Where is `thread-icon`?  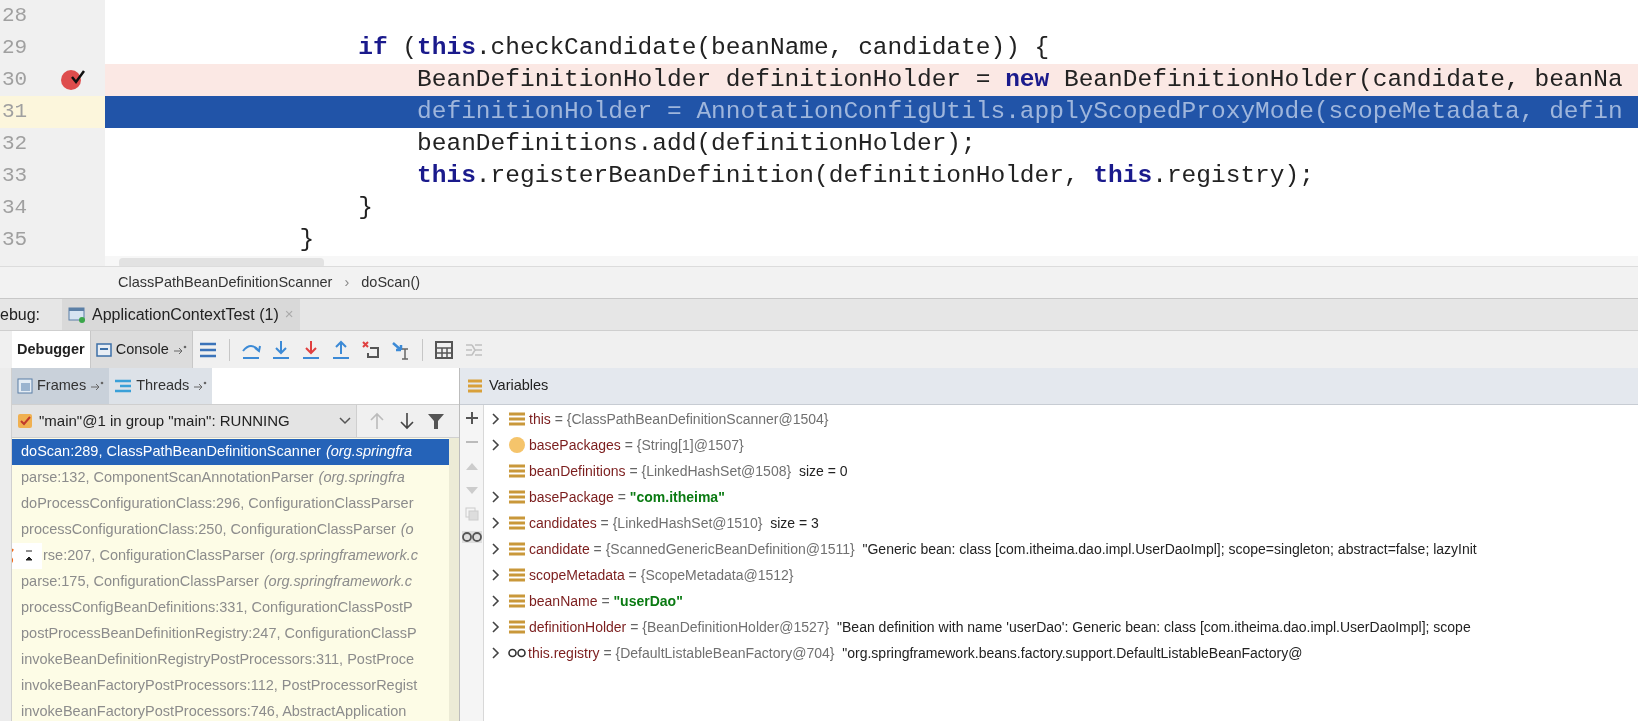 thread-icon is located at coordinates (25, 421).